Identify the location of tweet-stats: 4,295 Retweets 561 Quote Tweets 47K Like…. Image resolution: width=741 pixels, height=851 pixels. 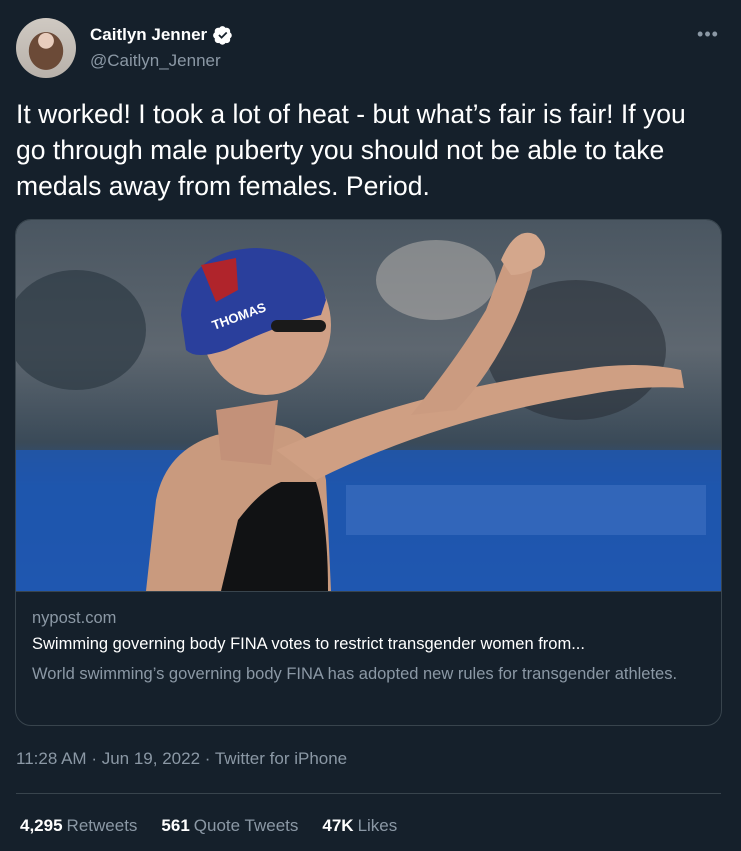
(208, 826).